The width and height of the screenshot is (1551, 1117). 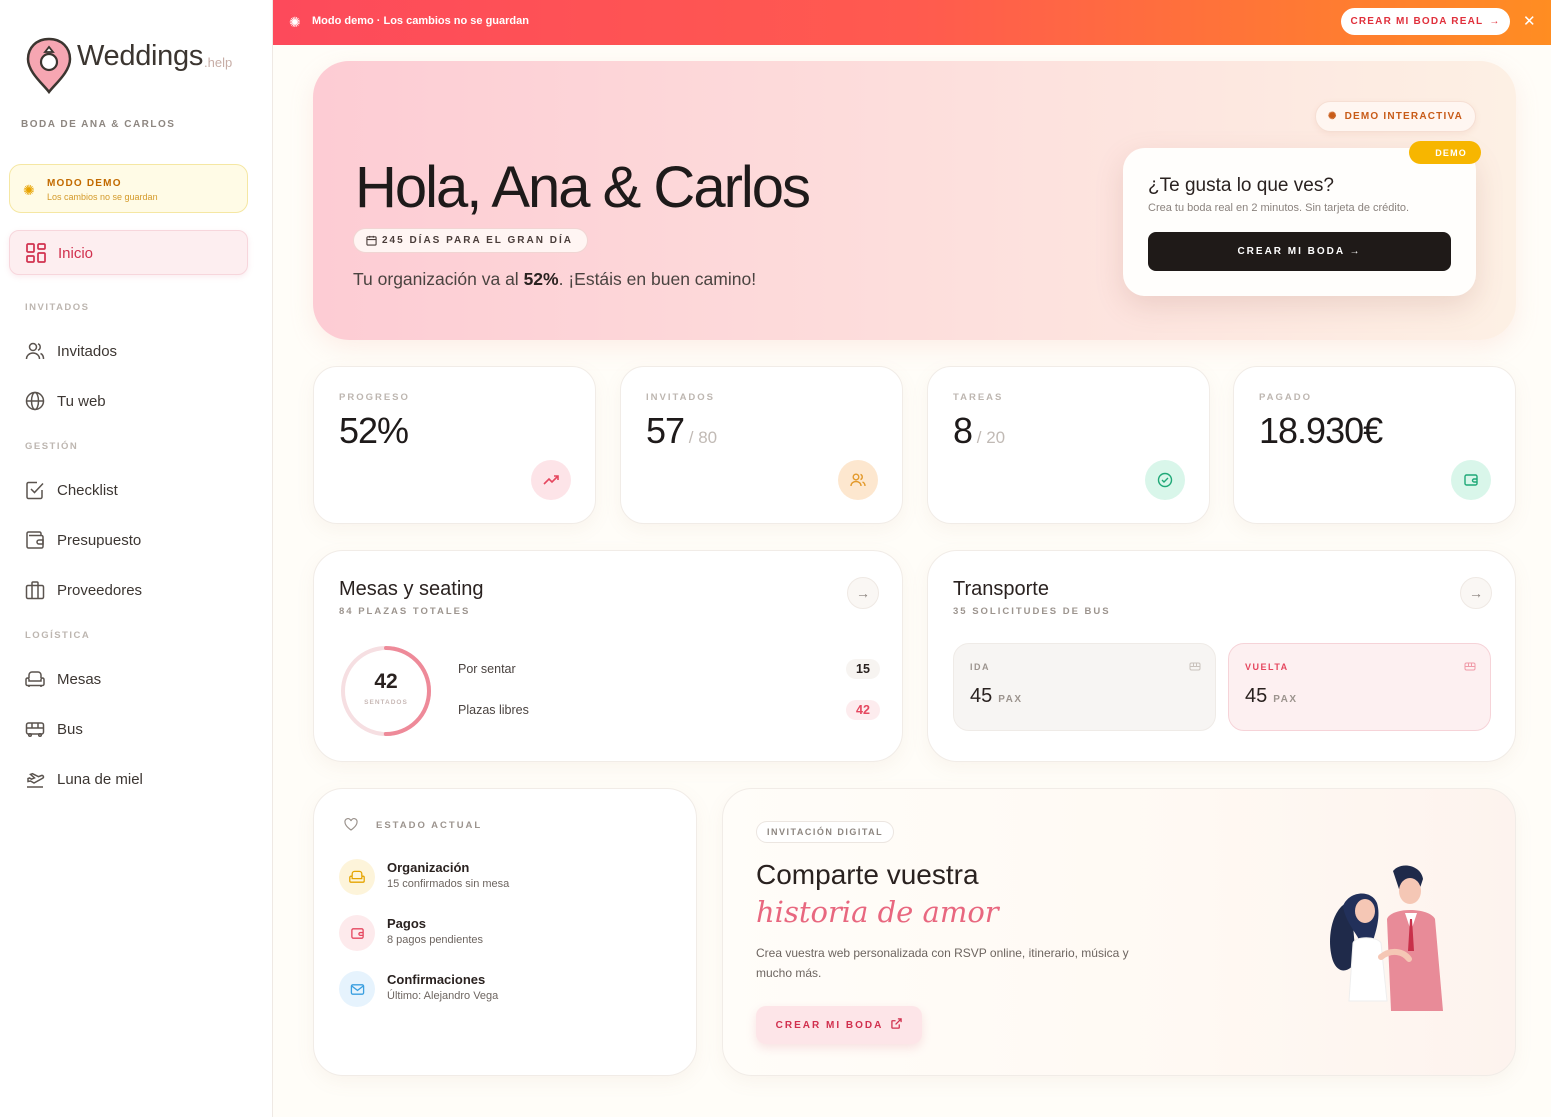 I want to click on stat-invitados: INVITADOS 57 / 80, so click(x=761, y=445).